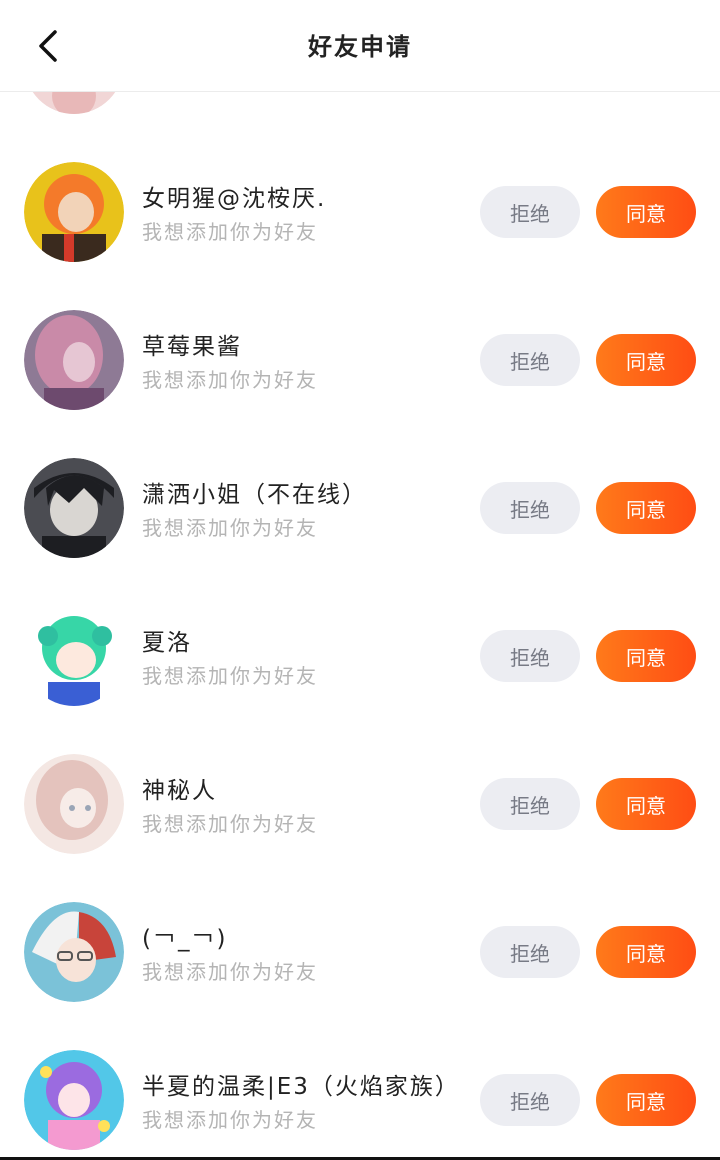 This screenshot has height=1160, width=720. What do you see at coordinates (185, 939) in the screenshot?
I see `request-name: (￢_￢)` at bounding box center [185, 939].